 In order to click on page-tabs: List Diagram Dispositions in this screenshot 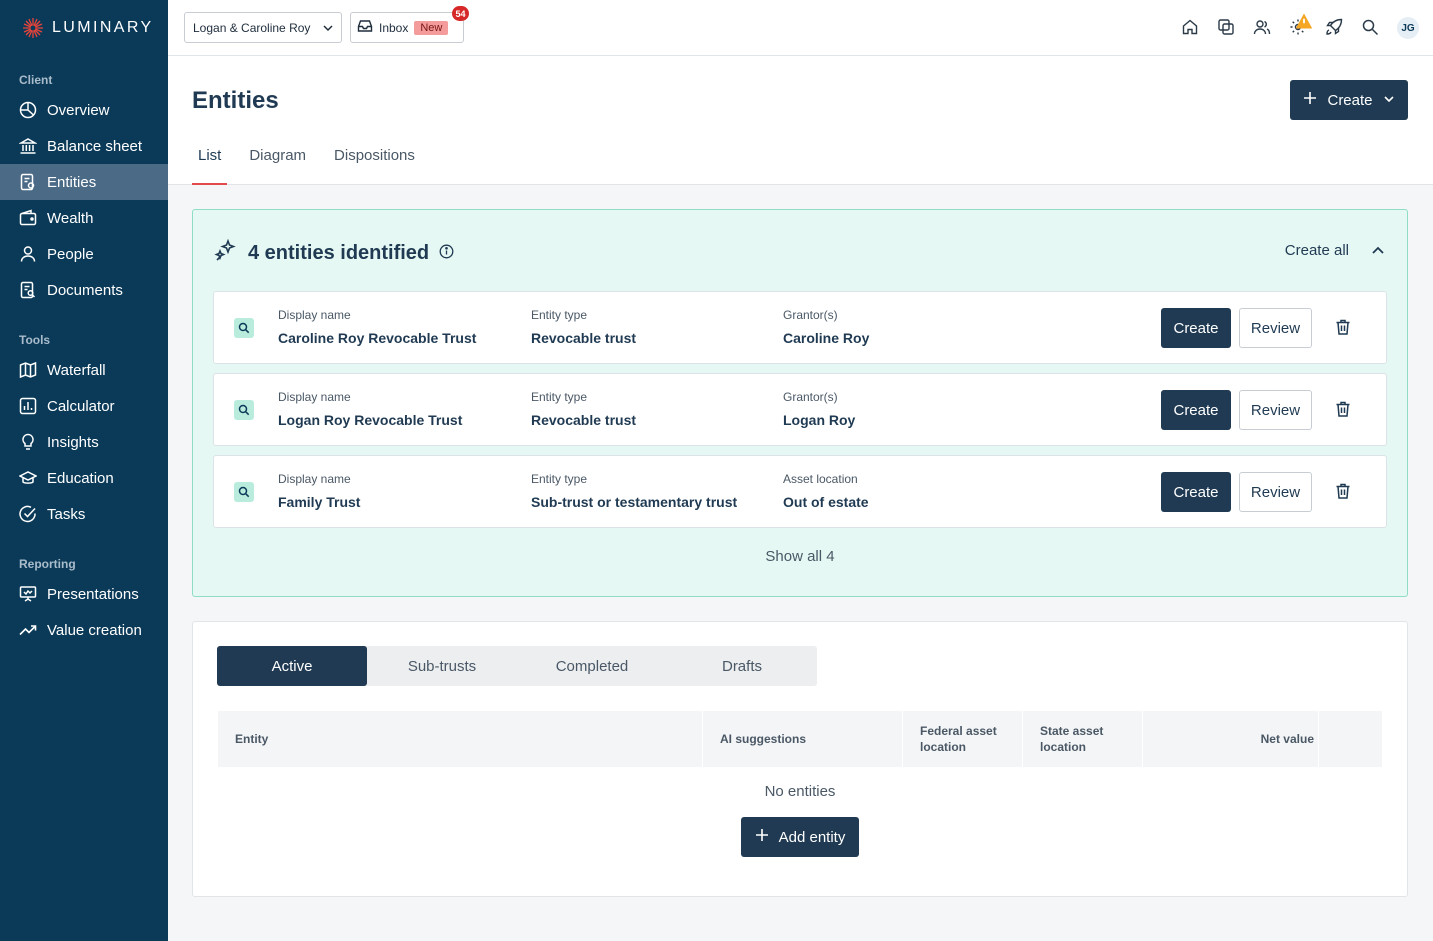, I will do `click(314, 164)`.